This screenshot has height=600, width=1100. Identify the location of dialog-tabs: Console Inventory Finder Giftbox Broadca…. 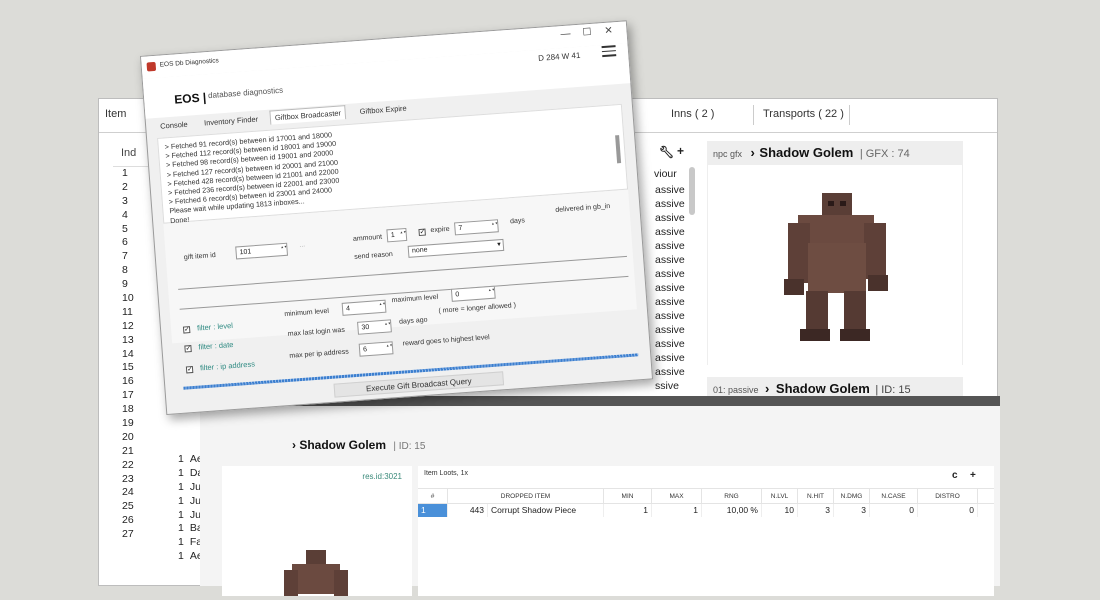
(280, 121).